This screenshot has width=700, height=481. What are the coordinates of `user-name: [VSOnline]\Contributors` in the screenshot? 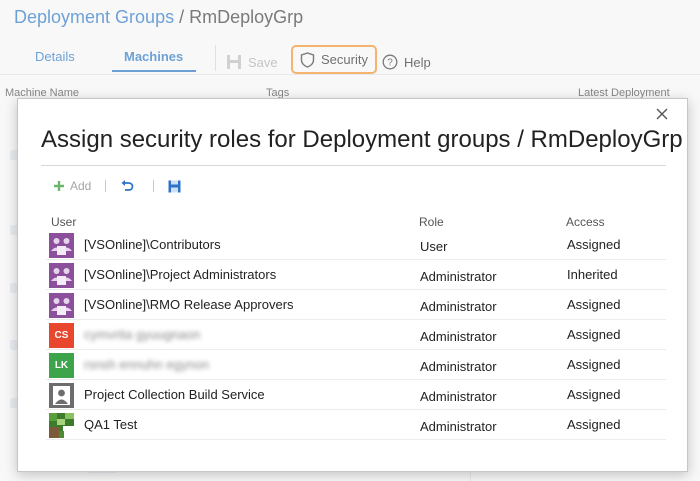 It's located at (152, 244).